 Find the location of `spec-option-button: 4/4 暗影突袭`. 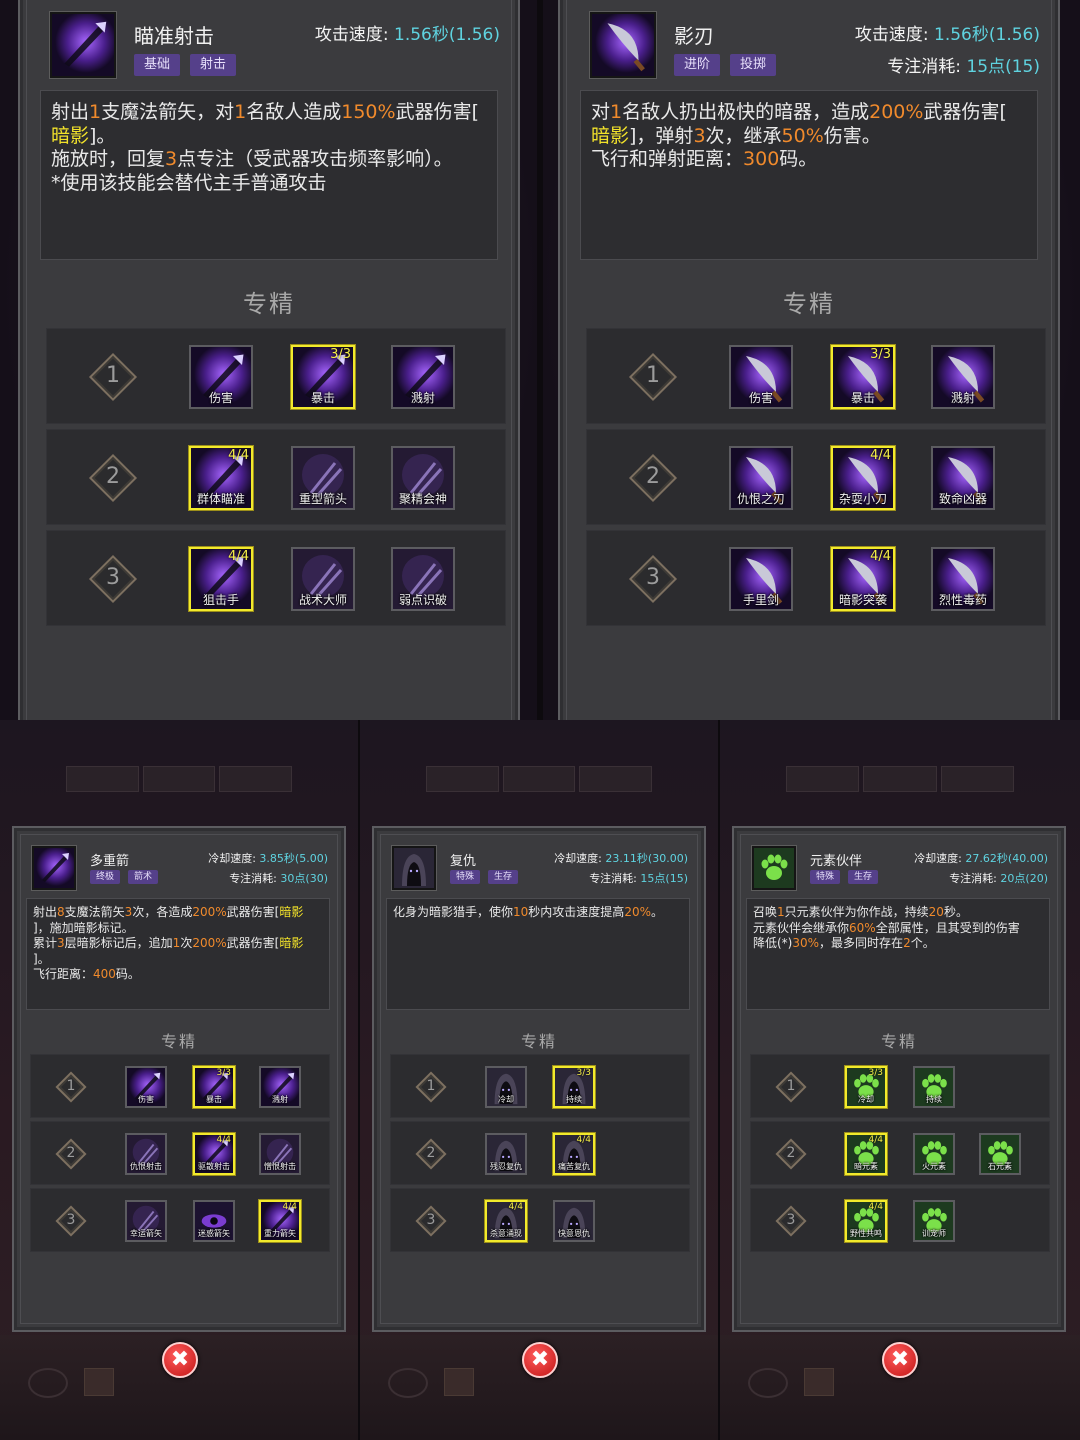

spec-option-button: 4/4 暗影突袭 is located at coordinates (863, 579).